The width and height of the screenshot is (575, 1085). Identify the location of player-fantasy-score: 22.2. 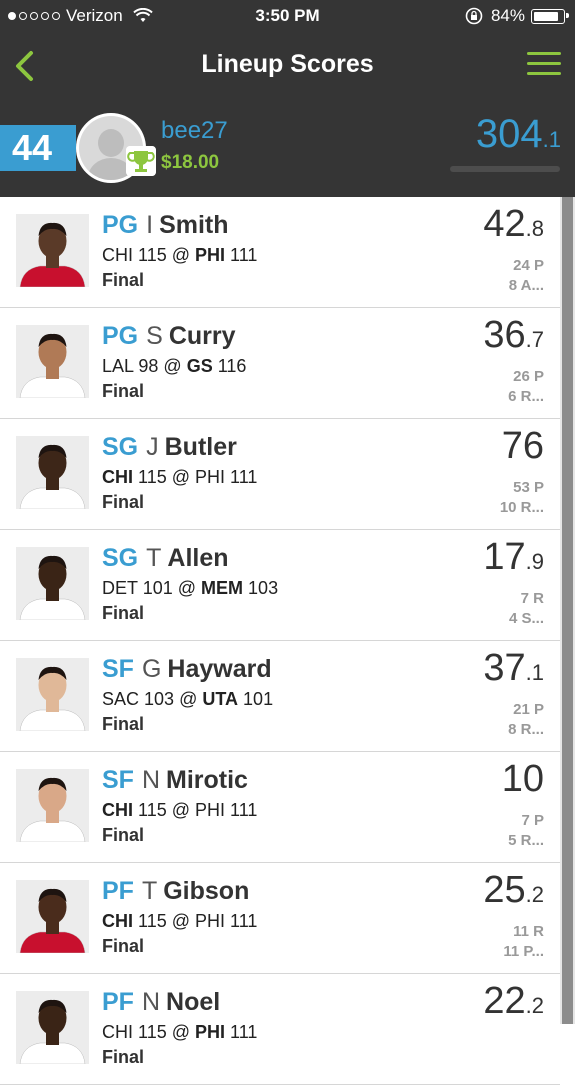
(513, 1001).